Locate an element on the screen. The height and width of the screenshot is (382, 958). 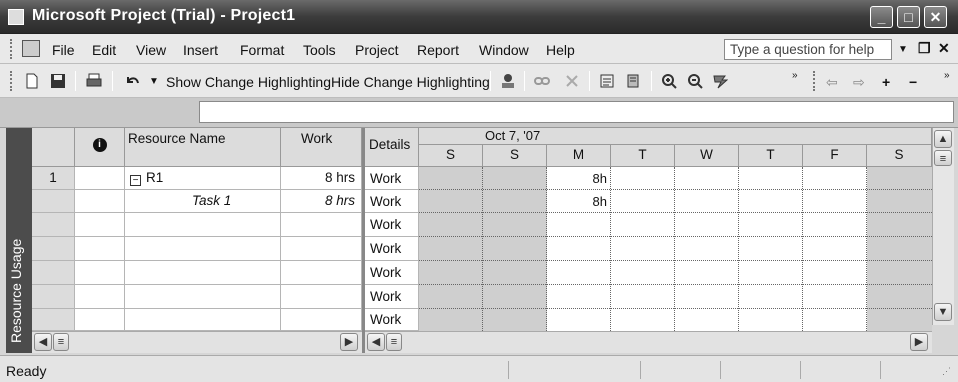
menu-project: Project is located at coordinates (377, 50).